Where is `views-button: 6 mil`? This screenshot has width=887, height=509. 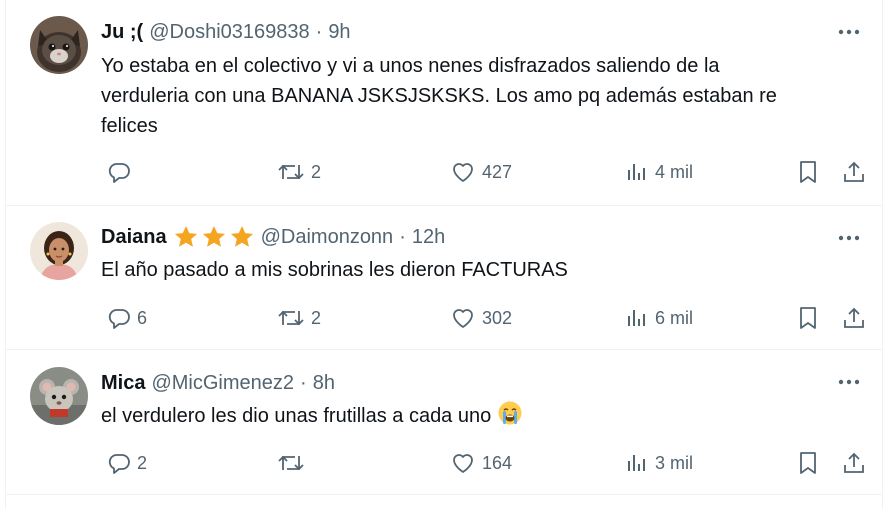
views-button: 6 mil is located at coordinates (659, 318).